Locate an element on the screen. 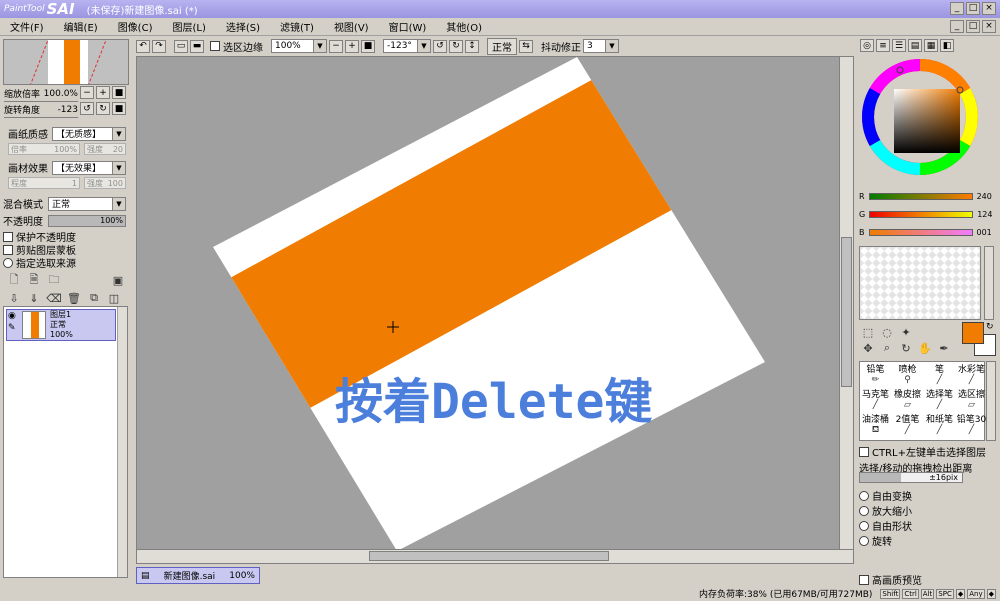 Image resolution: width=1000 pixels, height=601 pixels. view-mode-button: 正常 is located at coordinates (502, 46).